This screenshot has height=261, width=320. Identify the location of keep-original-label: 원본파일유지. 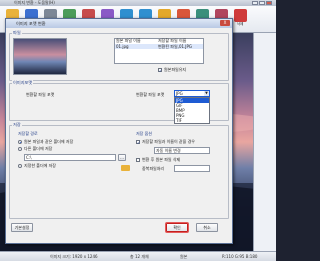
(175, 69).